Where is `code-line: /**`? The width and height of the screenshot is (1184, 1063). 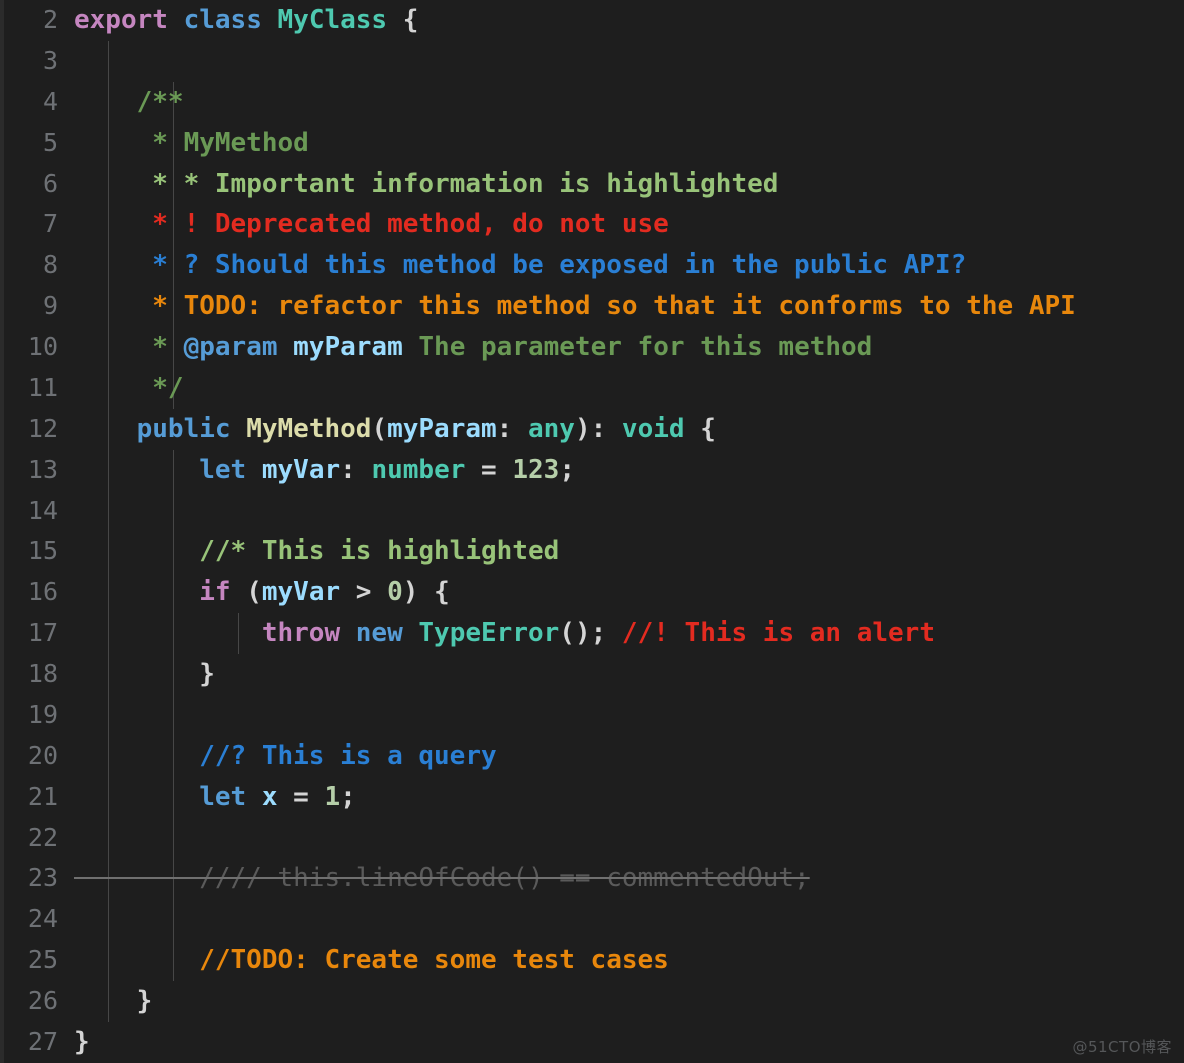 code-line: /** is located at coordinates (626, 102).